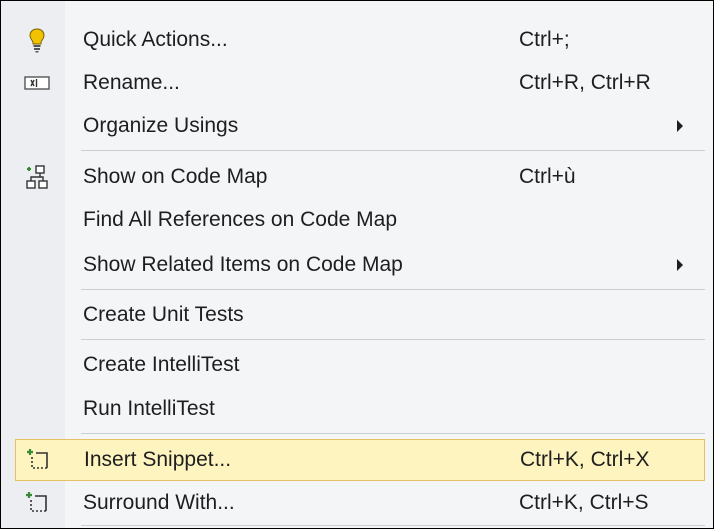 The width and height of the screenshot is (714, 529). What do you see at coordinates (149, 408) in the screenshot?
I see `menu-item-label: Run IntelliTest` at bounding box center [149, 408].